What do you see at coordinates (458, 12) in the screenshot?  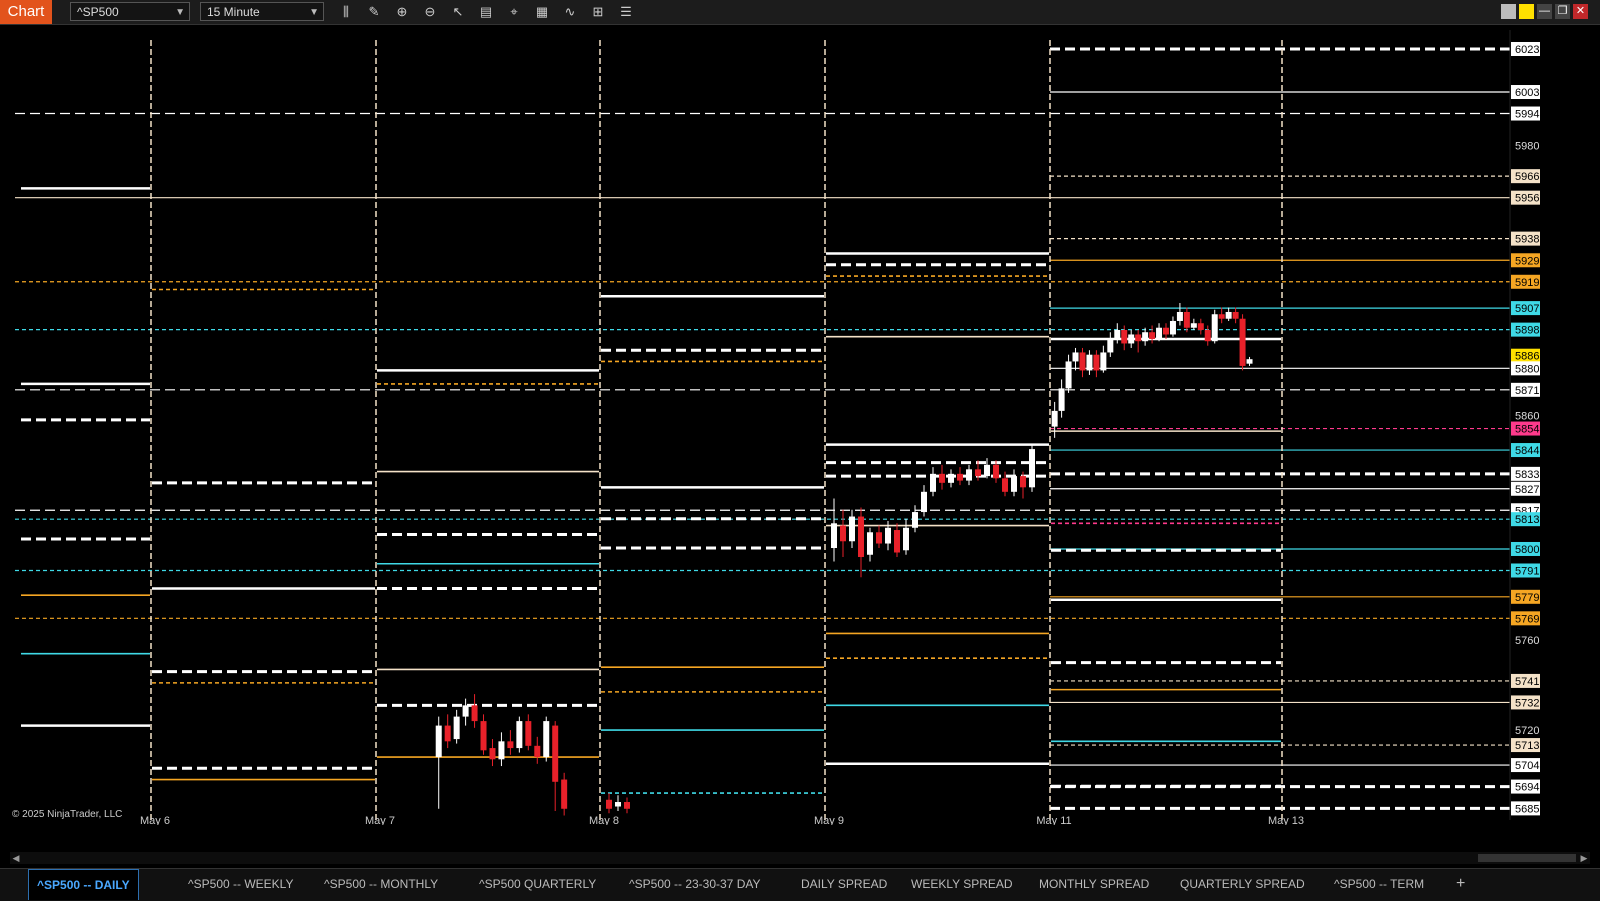 I see `pointer-icon: ↖` at bounding box center [458, 12].